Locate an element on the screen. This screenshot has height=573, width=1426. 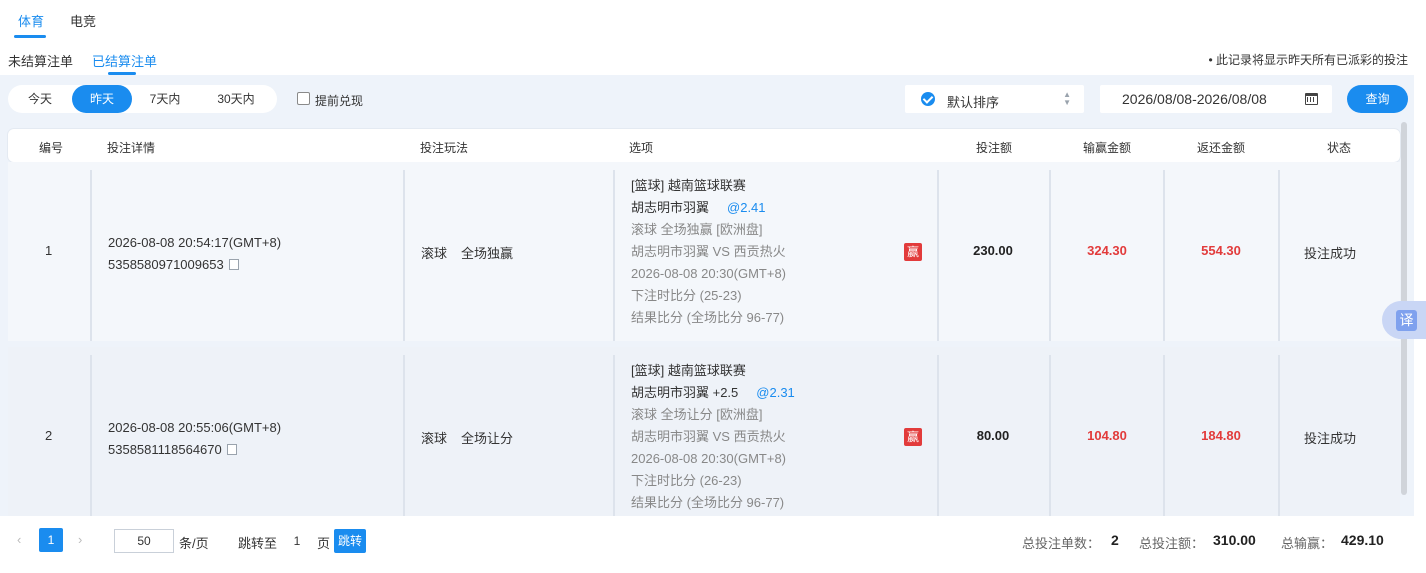
tab-esports: 电竞 is located at coordinates (83, 20).